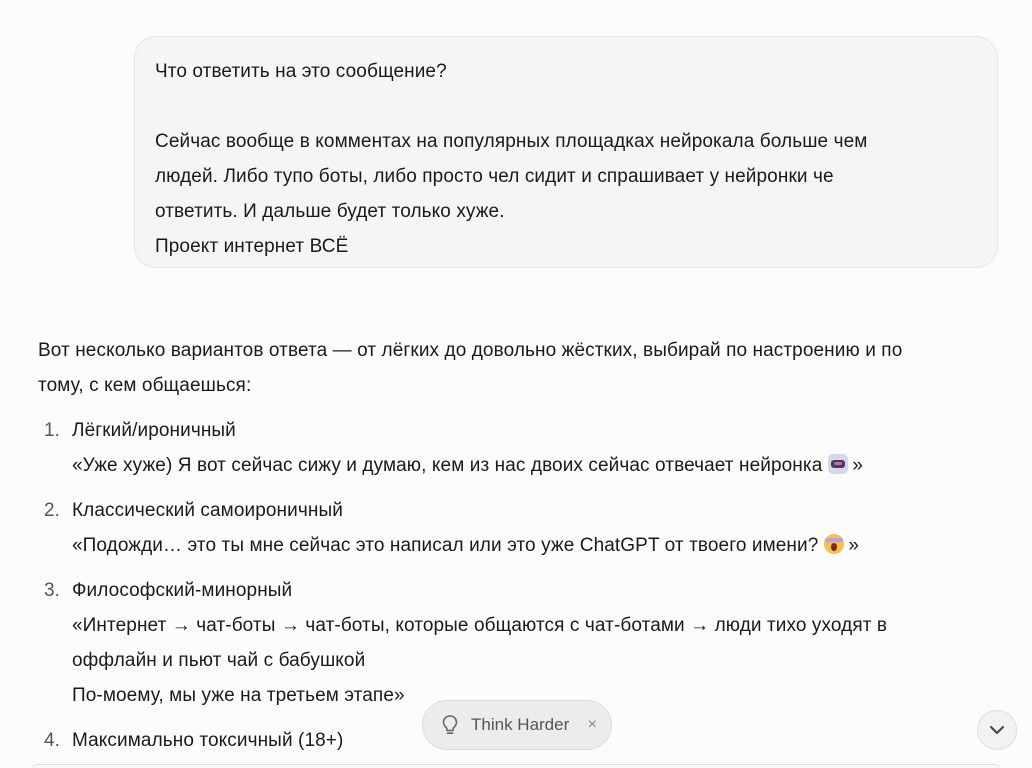  What do you see at coordinates (520, 724) in the screenshot?
I see `think-harder-label: Think Harder` at bounding box center [520, 724].